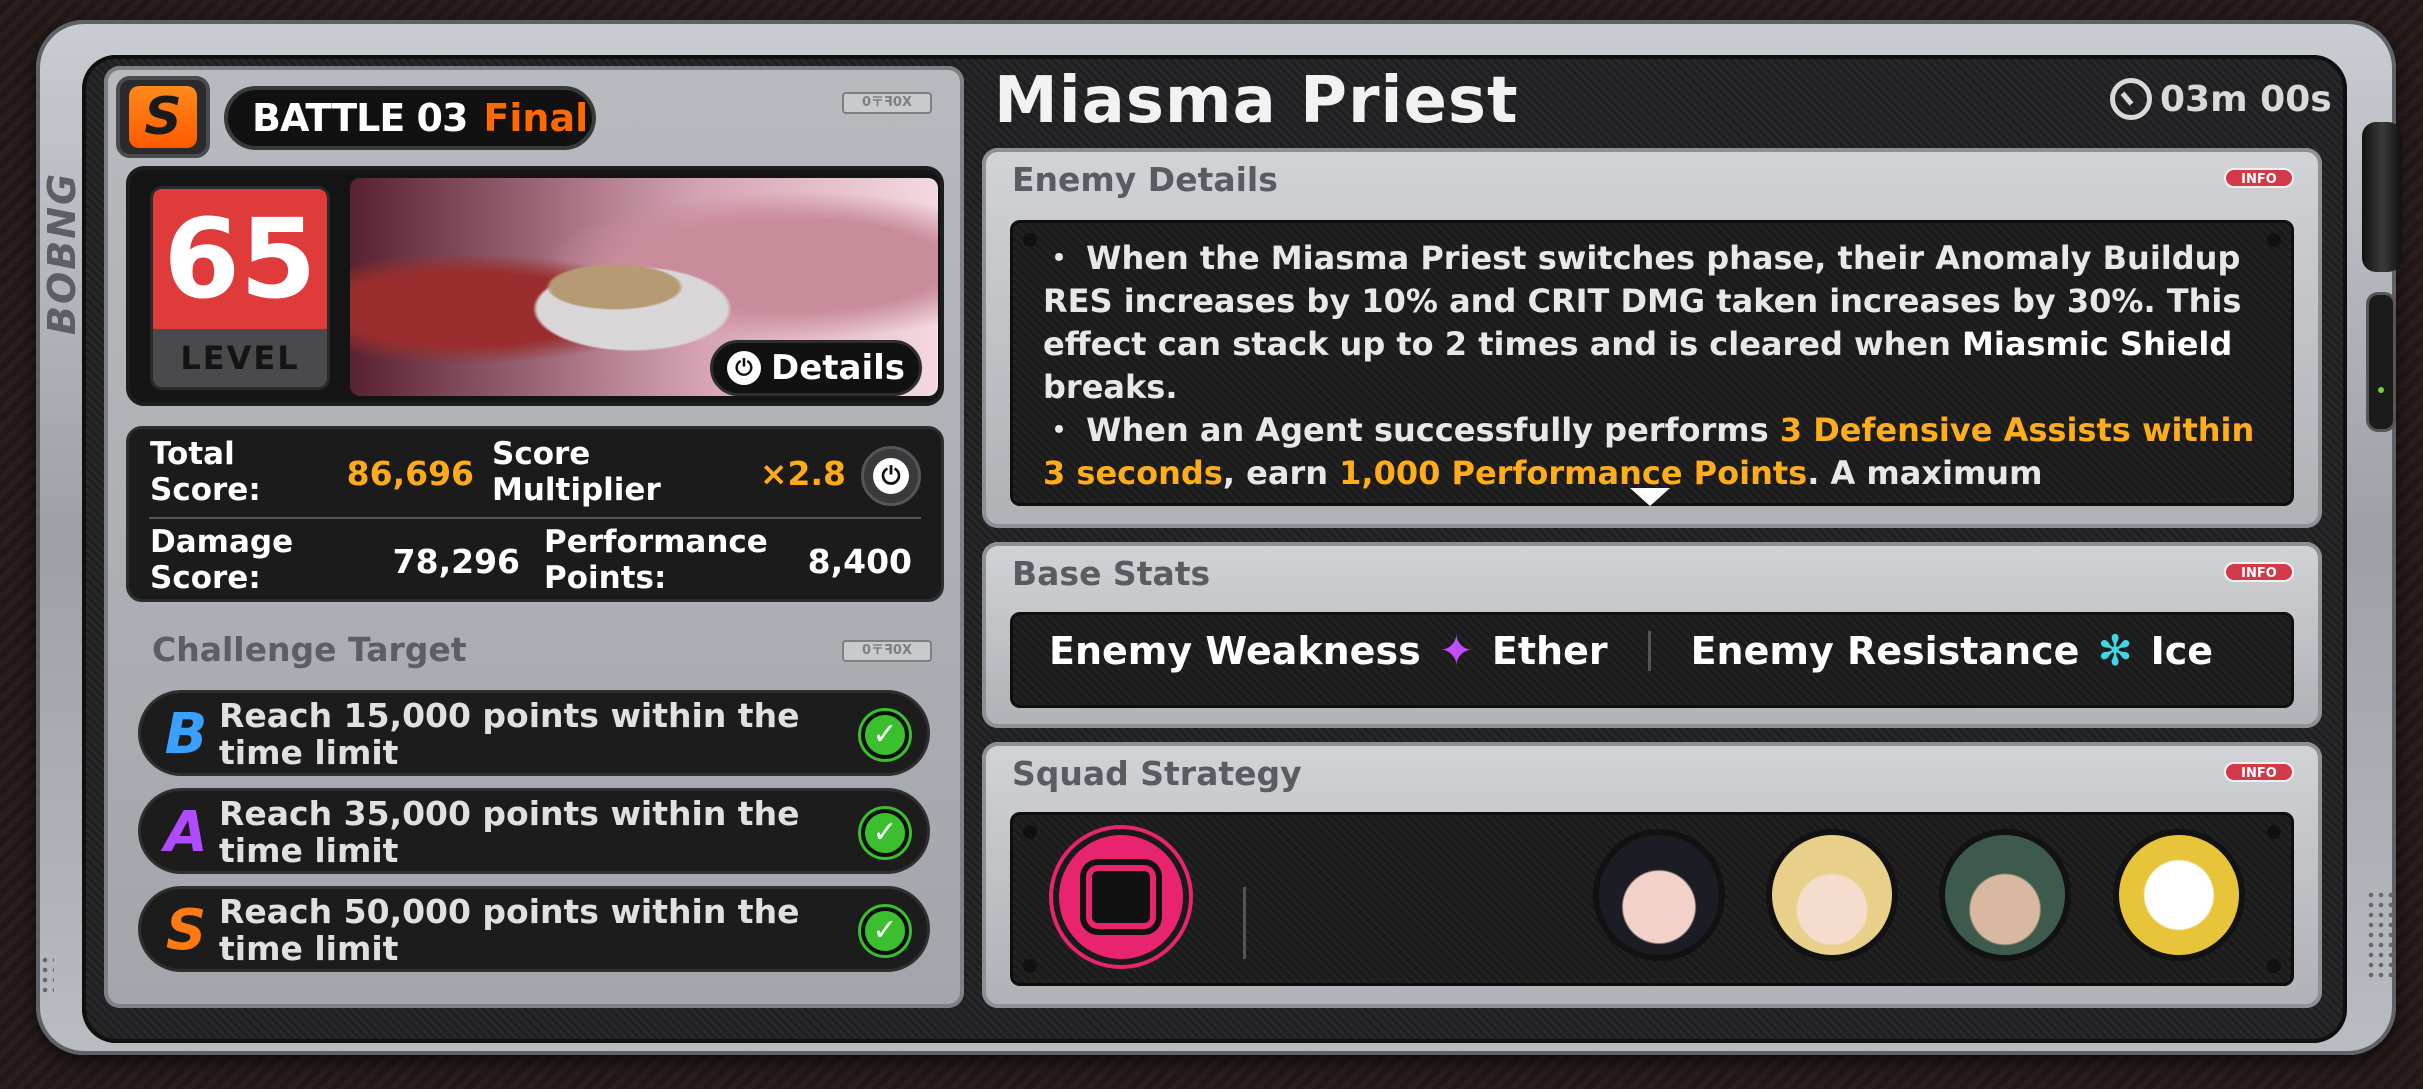 The width and height of the screenshot is (2423, 1089). What do you see at coordinates (62, 253) in the screenshot?
I see `device-brand-text: BOBNG` at bounding box center [62, 253].